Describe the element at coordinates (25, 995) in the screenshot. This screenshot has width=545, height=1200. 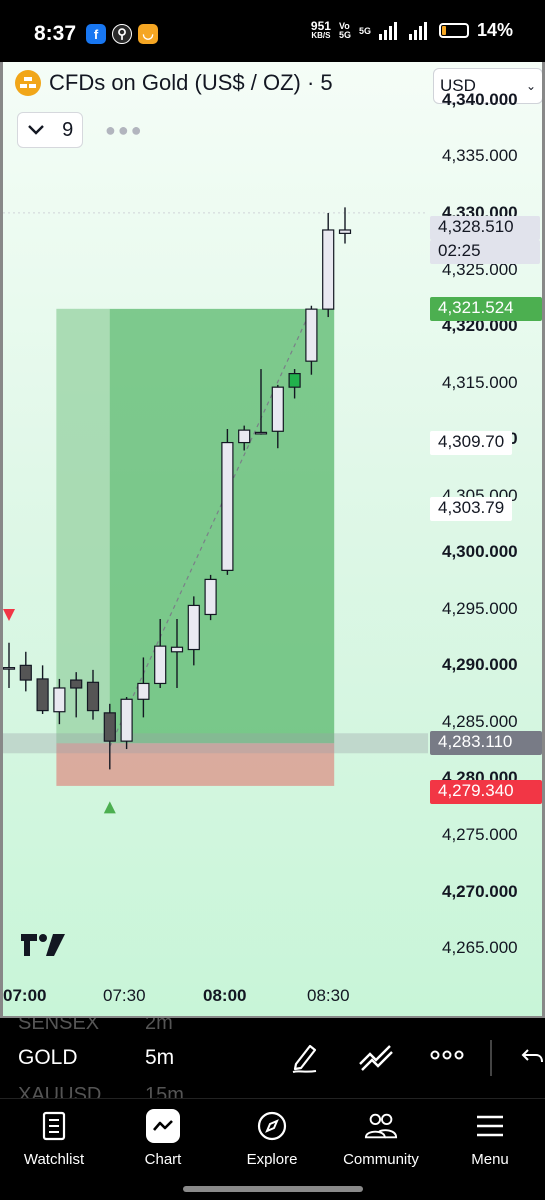
I see `time-tick-label: 07:00` at that location.